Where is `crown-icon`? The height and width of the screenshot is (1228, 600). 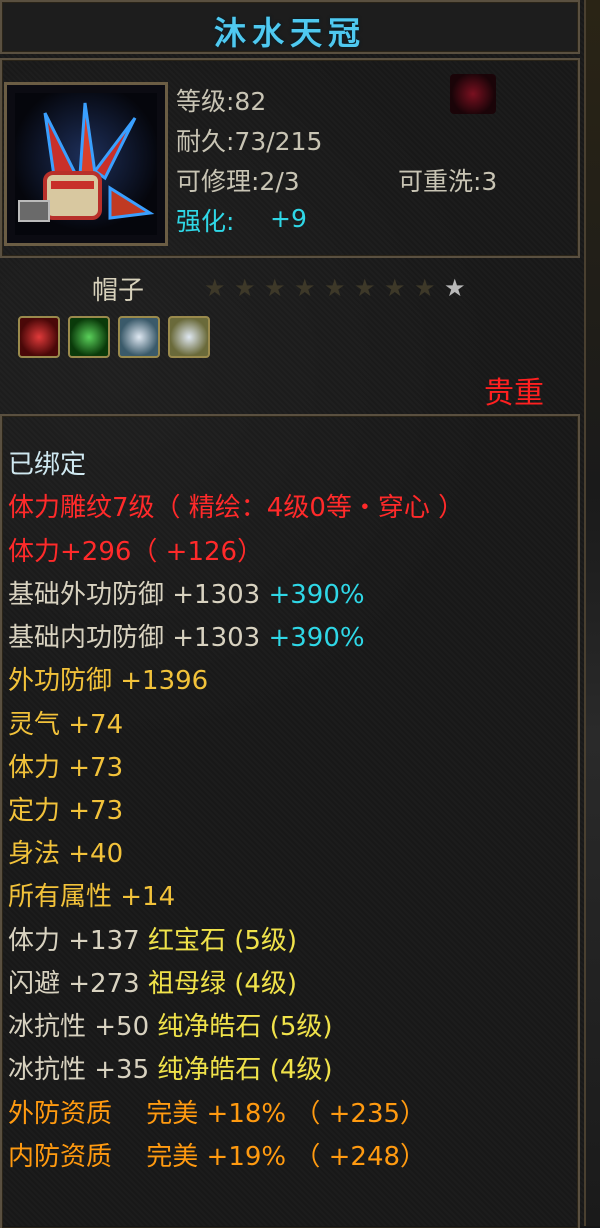
crown-icon is located at coordinates (86, 164).